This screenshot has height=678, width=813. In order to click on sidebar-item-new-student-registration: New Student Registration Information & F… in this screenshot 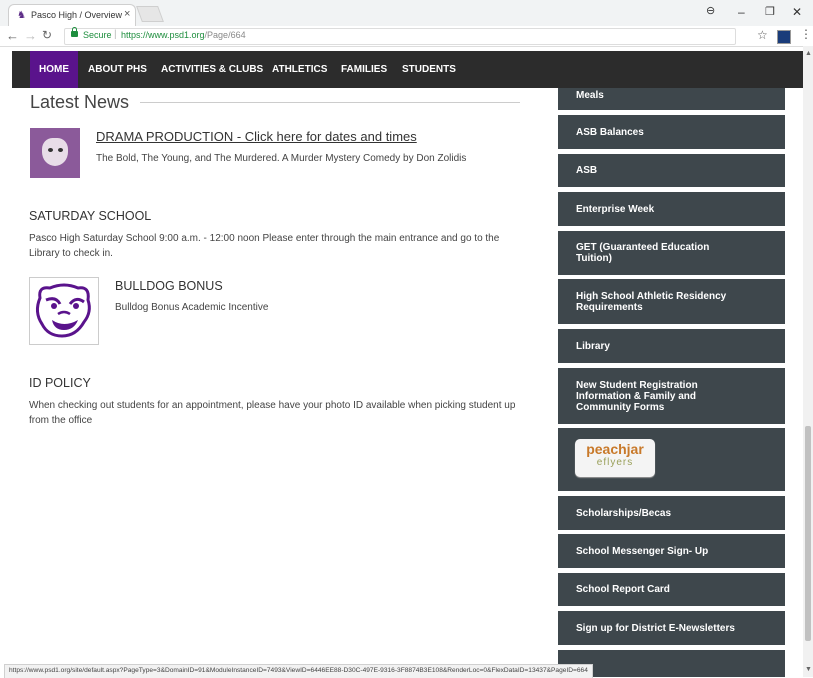, I will do `click(671, 396)`.